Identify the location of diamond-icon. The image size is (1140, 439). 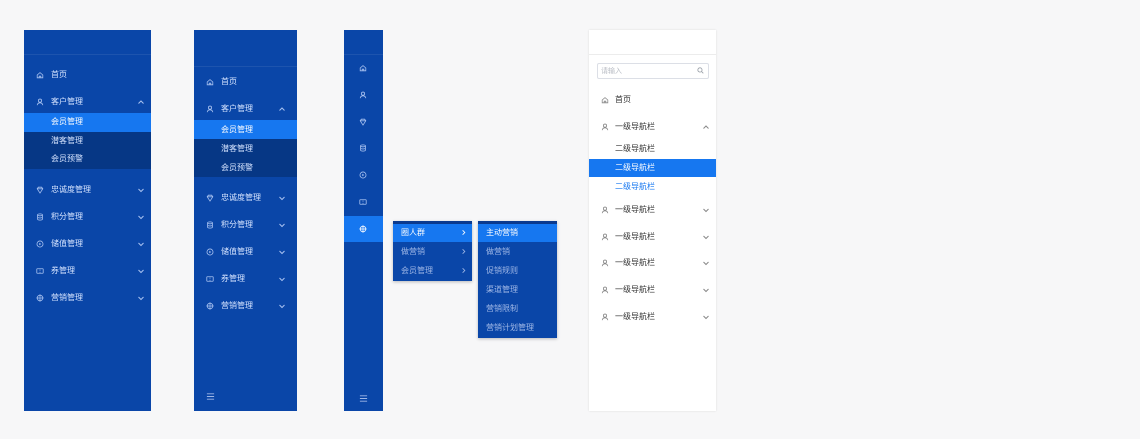
(363, 122).